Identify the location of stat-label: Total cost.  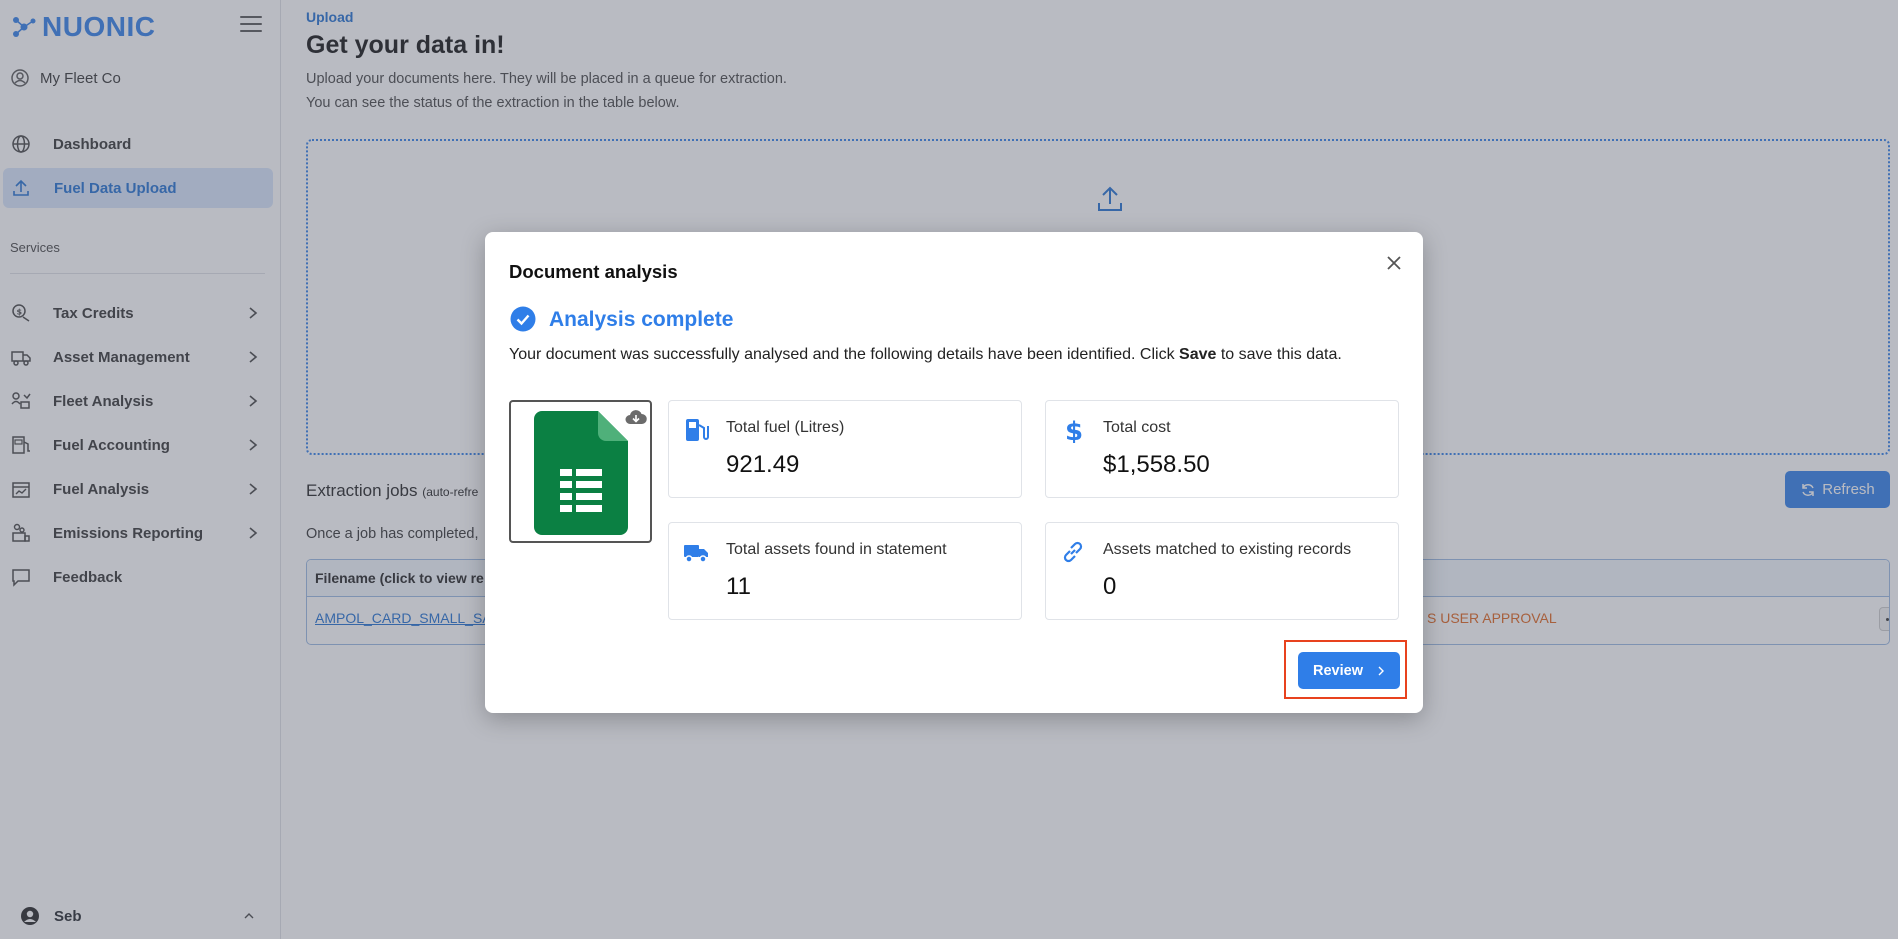
(1137, 427).